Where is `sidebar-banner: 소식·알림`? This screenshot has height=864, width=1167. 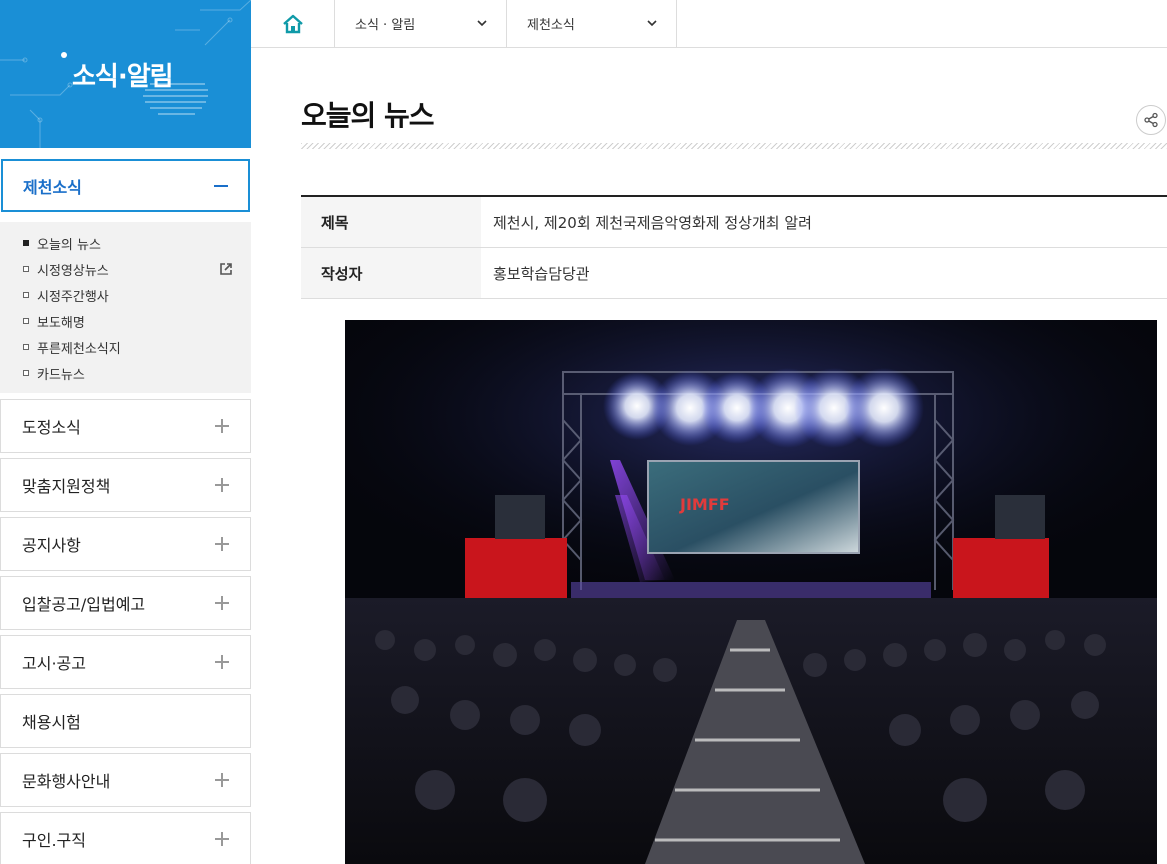 sidebar-banner: 소식·알림 is located at coordinates (125, 74).